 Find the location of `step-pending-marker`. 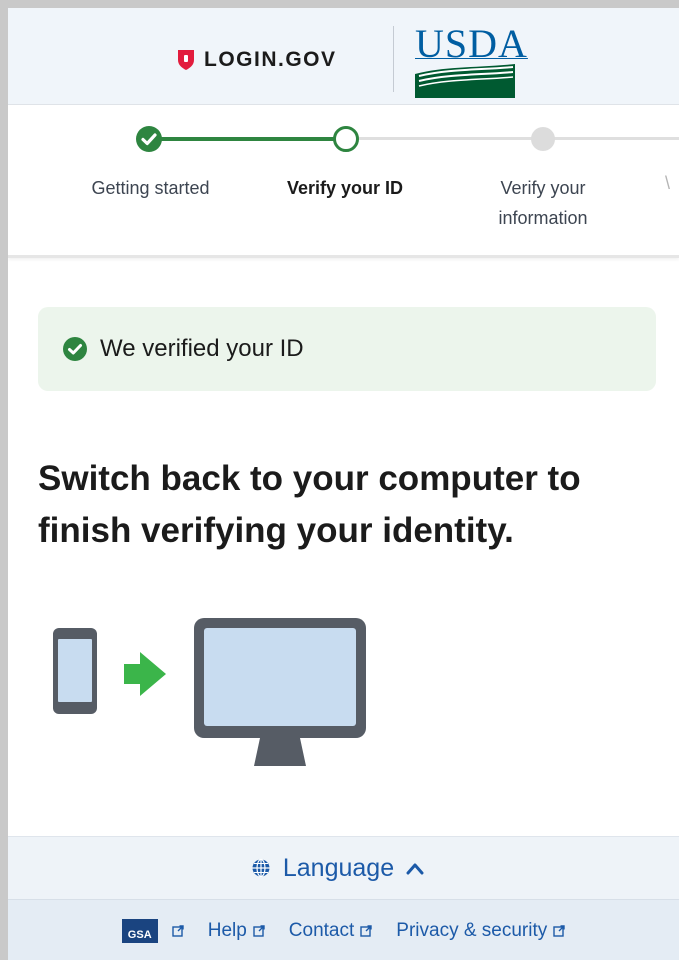

step-pending-marker is located at coordinates (543, 139).